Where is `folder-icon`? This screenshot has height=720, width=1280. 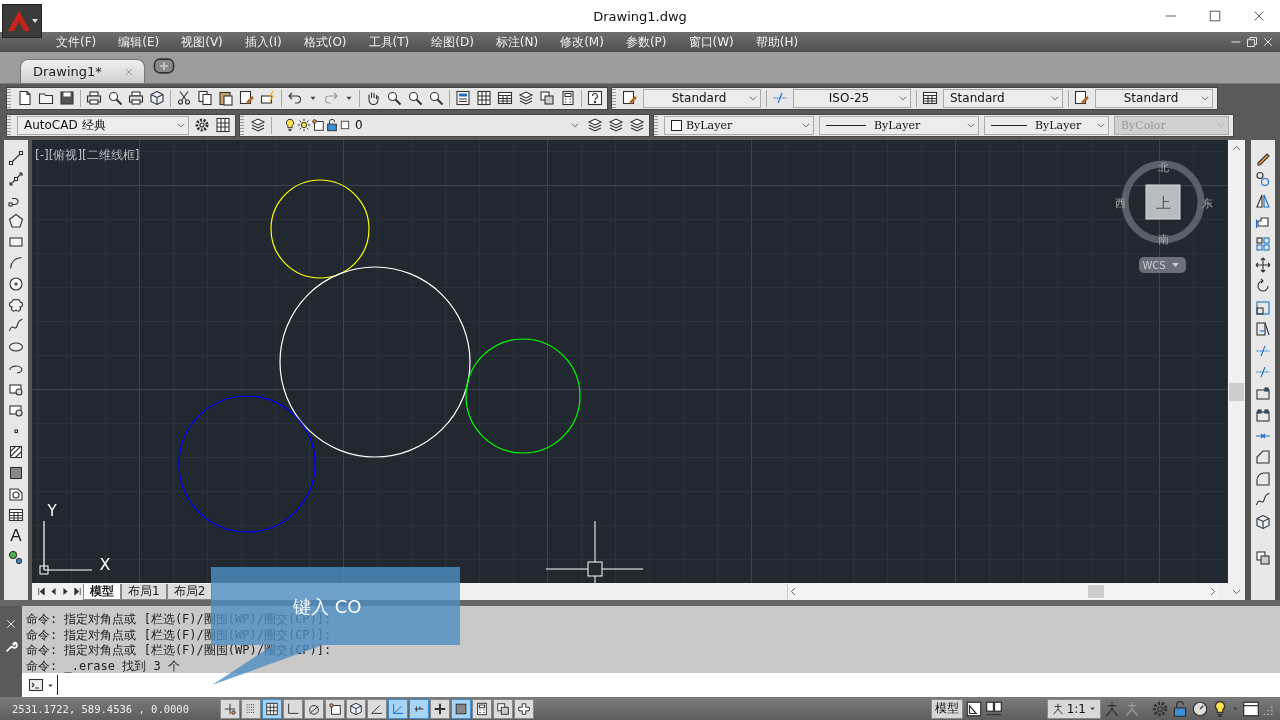
folder-icon is located at coordinates (46, 98).